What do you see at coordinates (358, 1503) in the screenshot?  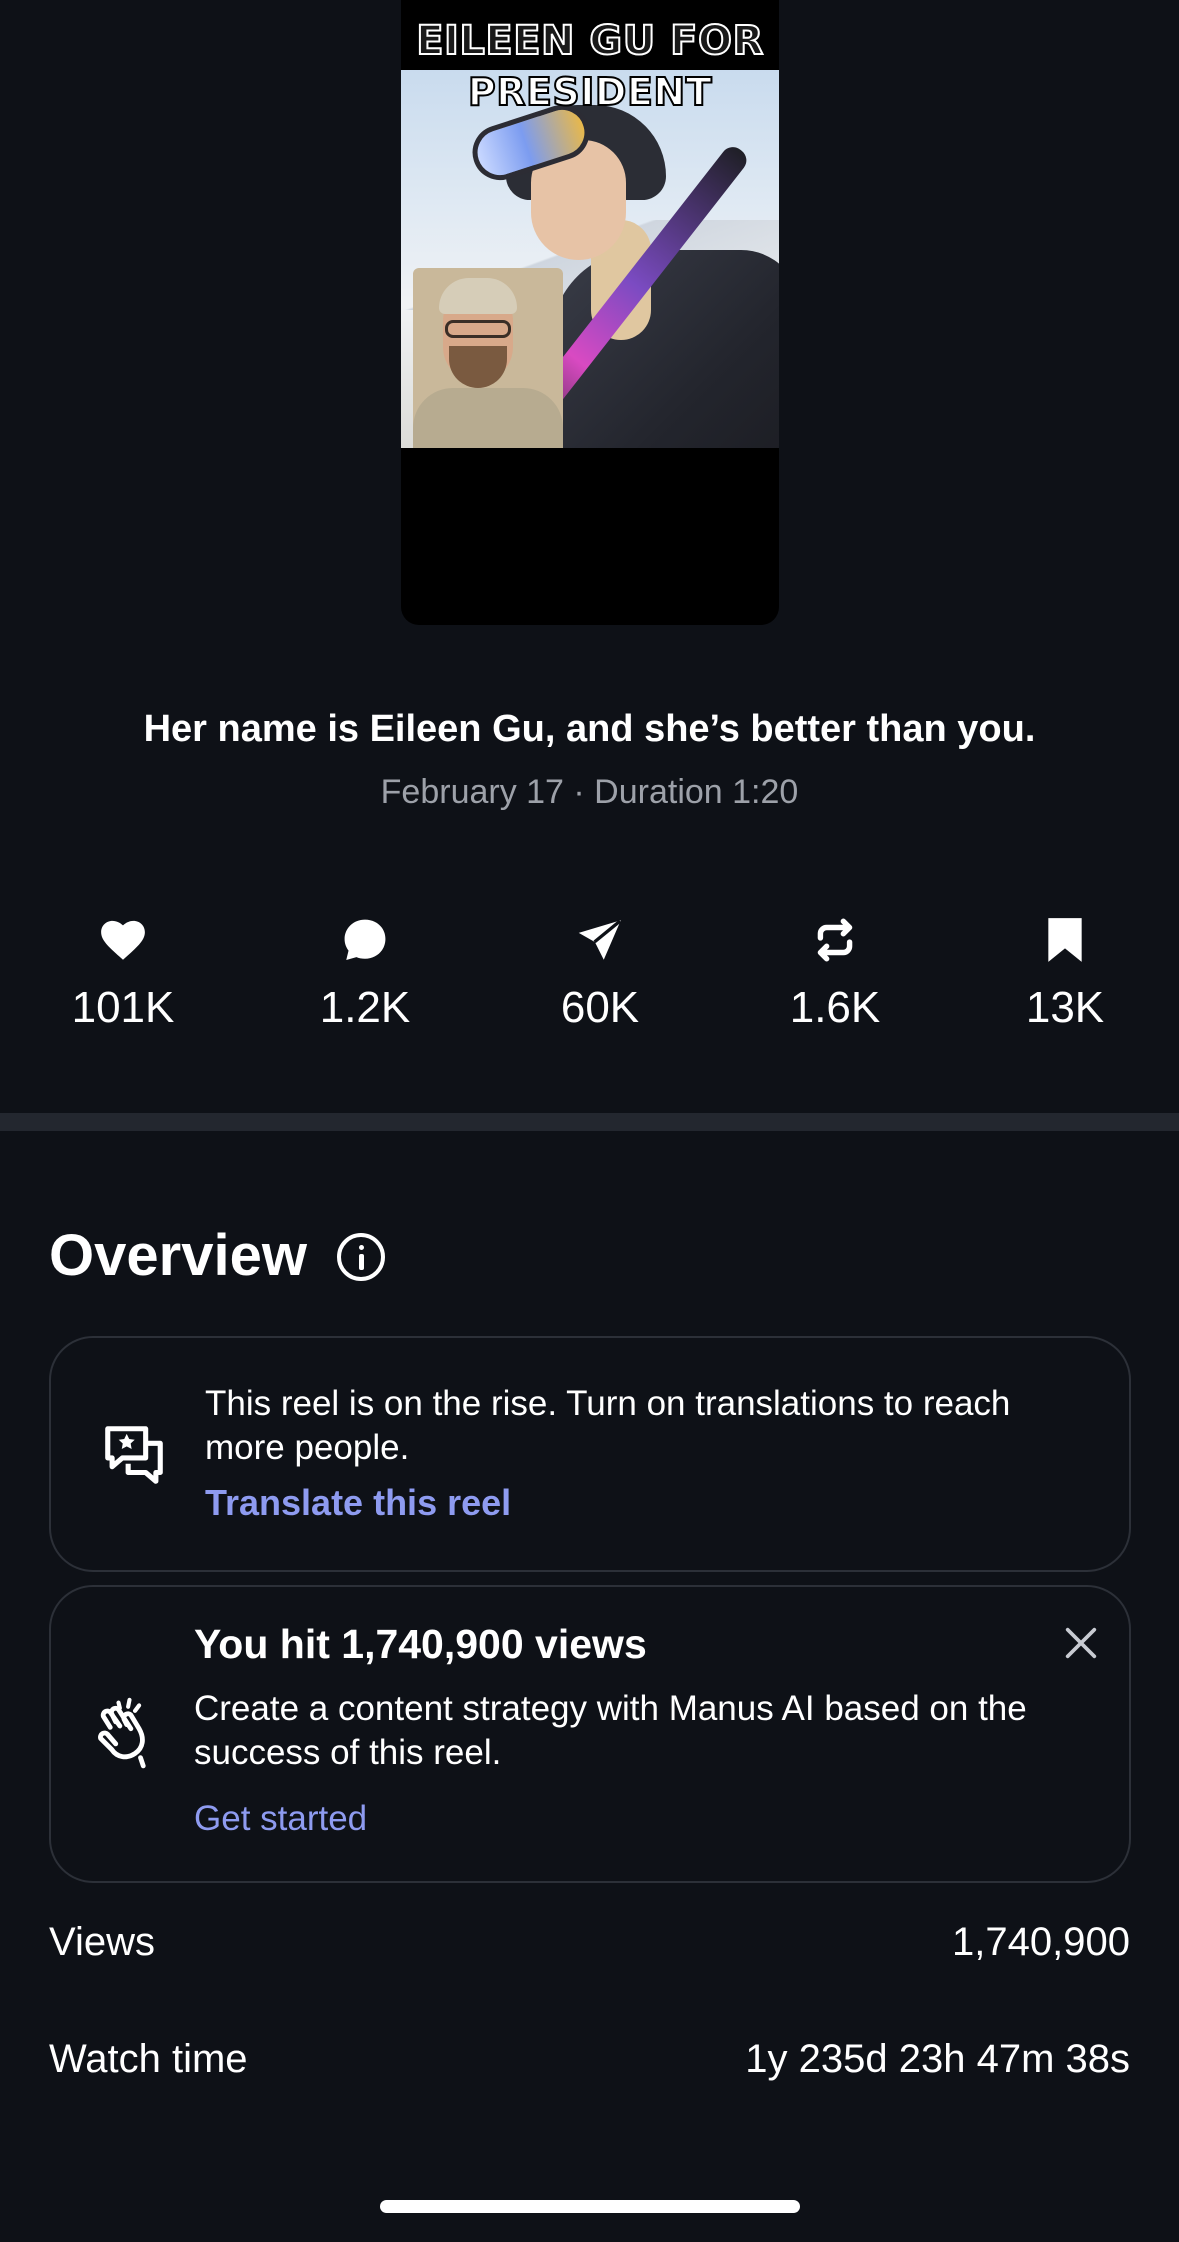 I see `translate-reel-link: Translate this reel` at bounding box center [358, 1503].